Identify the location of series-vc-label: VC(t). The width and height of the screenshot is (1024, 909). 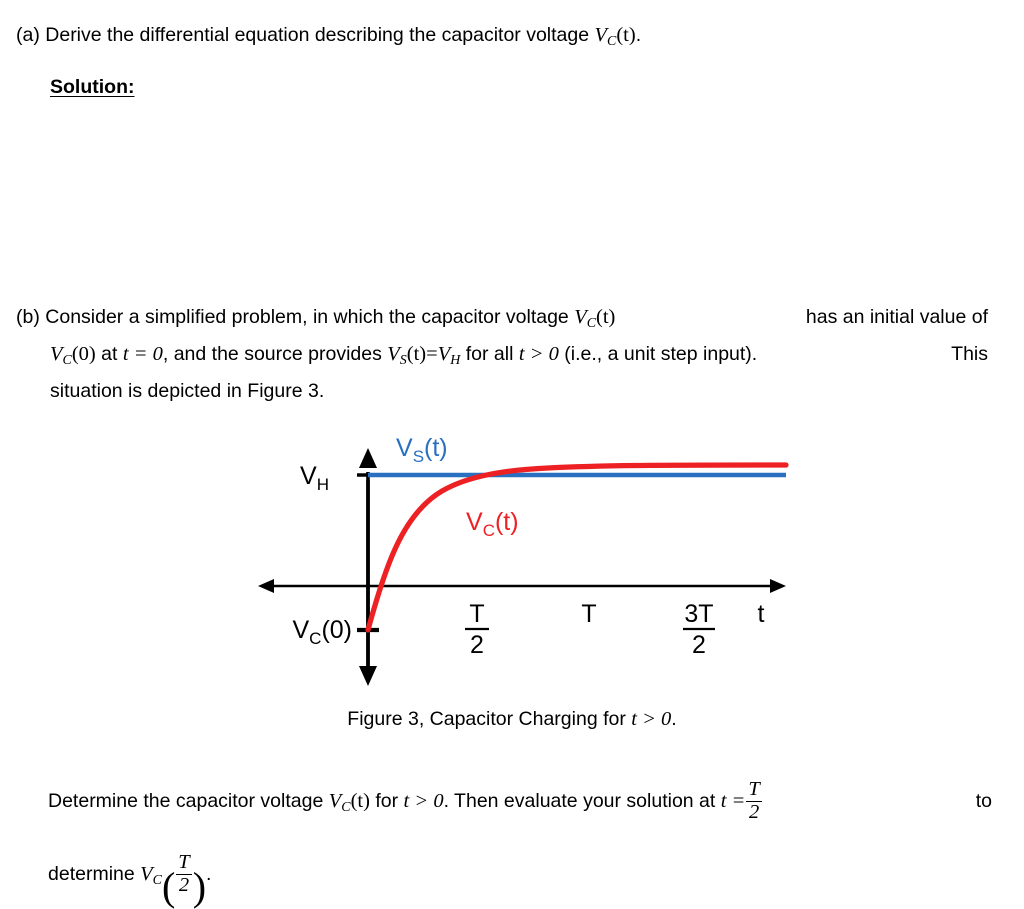
(492, 524).